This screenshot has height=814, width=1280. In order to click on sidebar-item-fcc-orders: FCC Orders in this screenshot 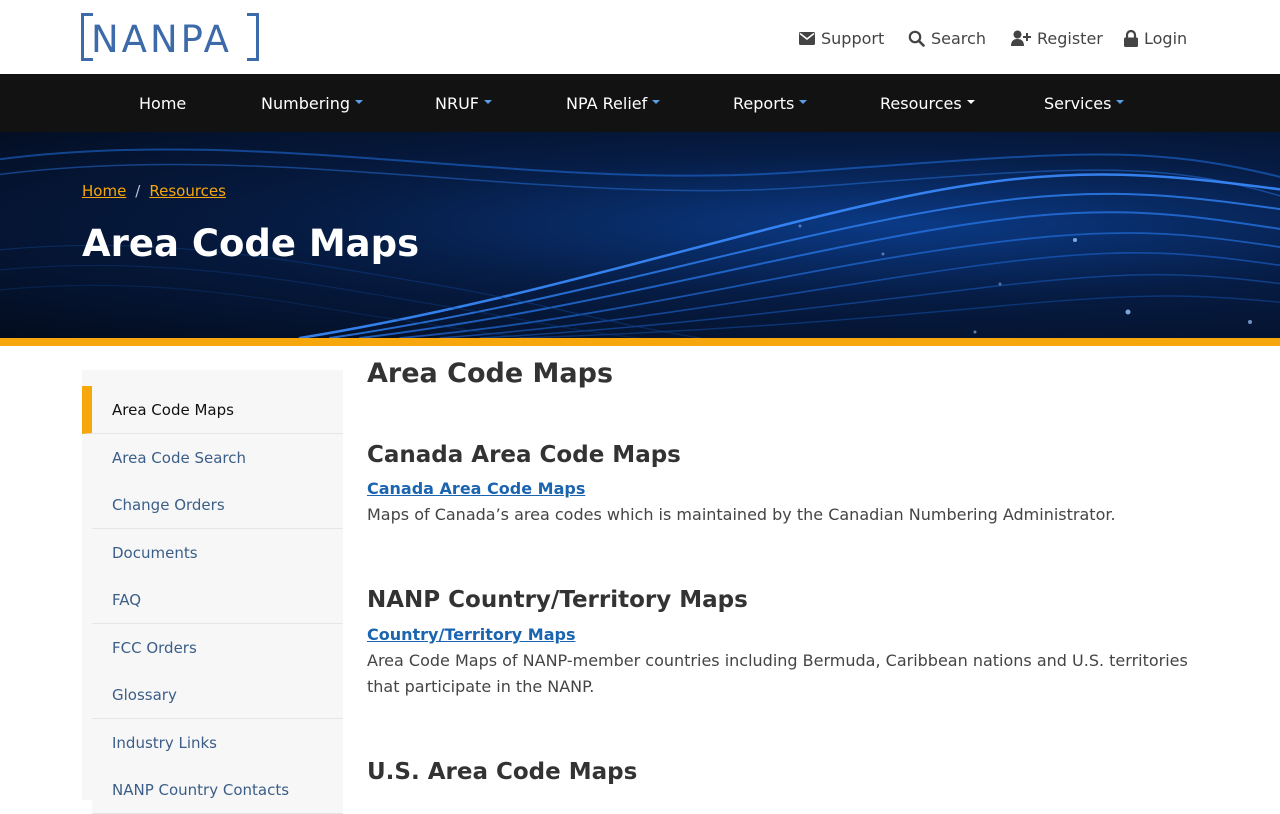, I will do `click(217, 648)`.